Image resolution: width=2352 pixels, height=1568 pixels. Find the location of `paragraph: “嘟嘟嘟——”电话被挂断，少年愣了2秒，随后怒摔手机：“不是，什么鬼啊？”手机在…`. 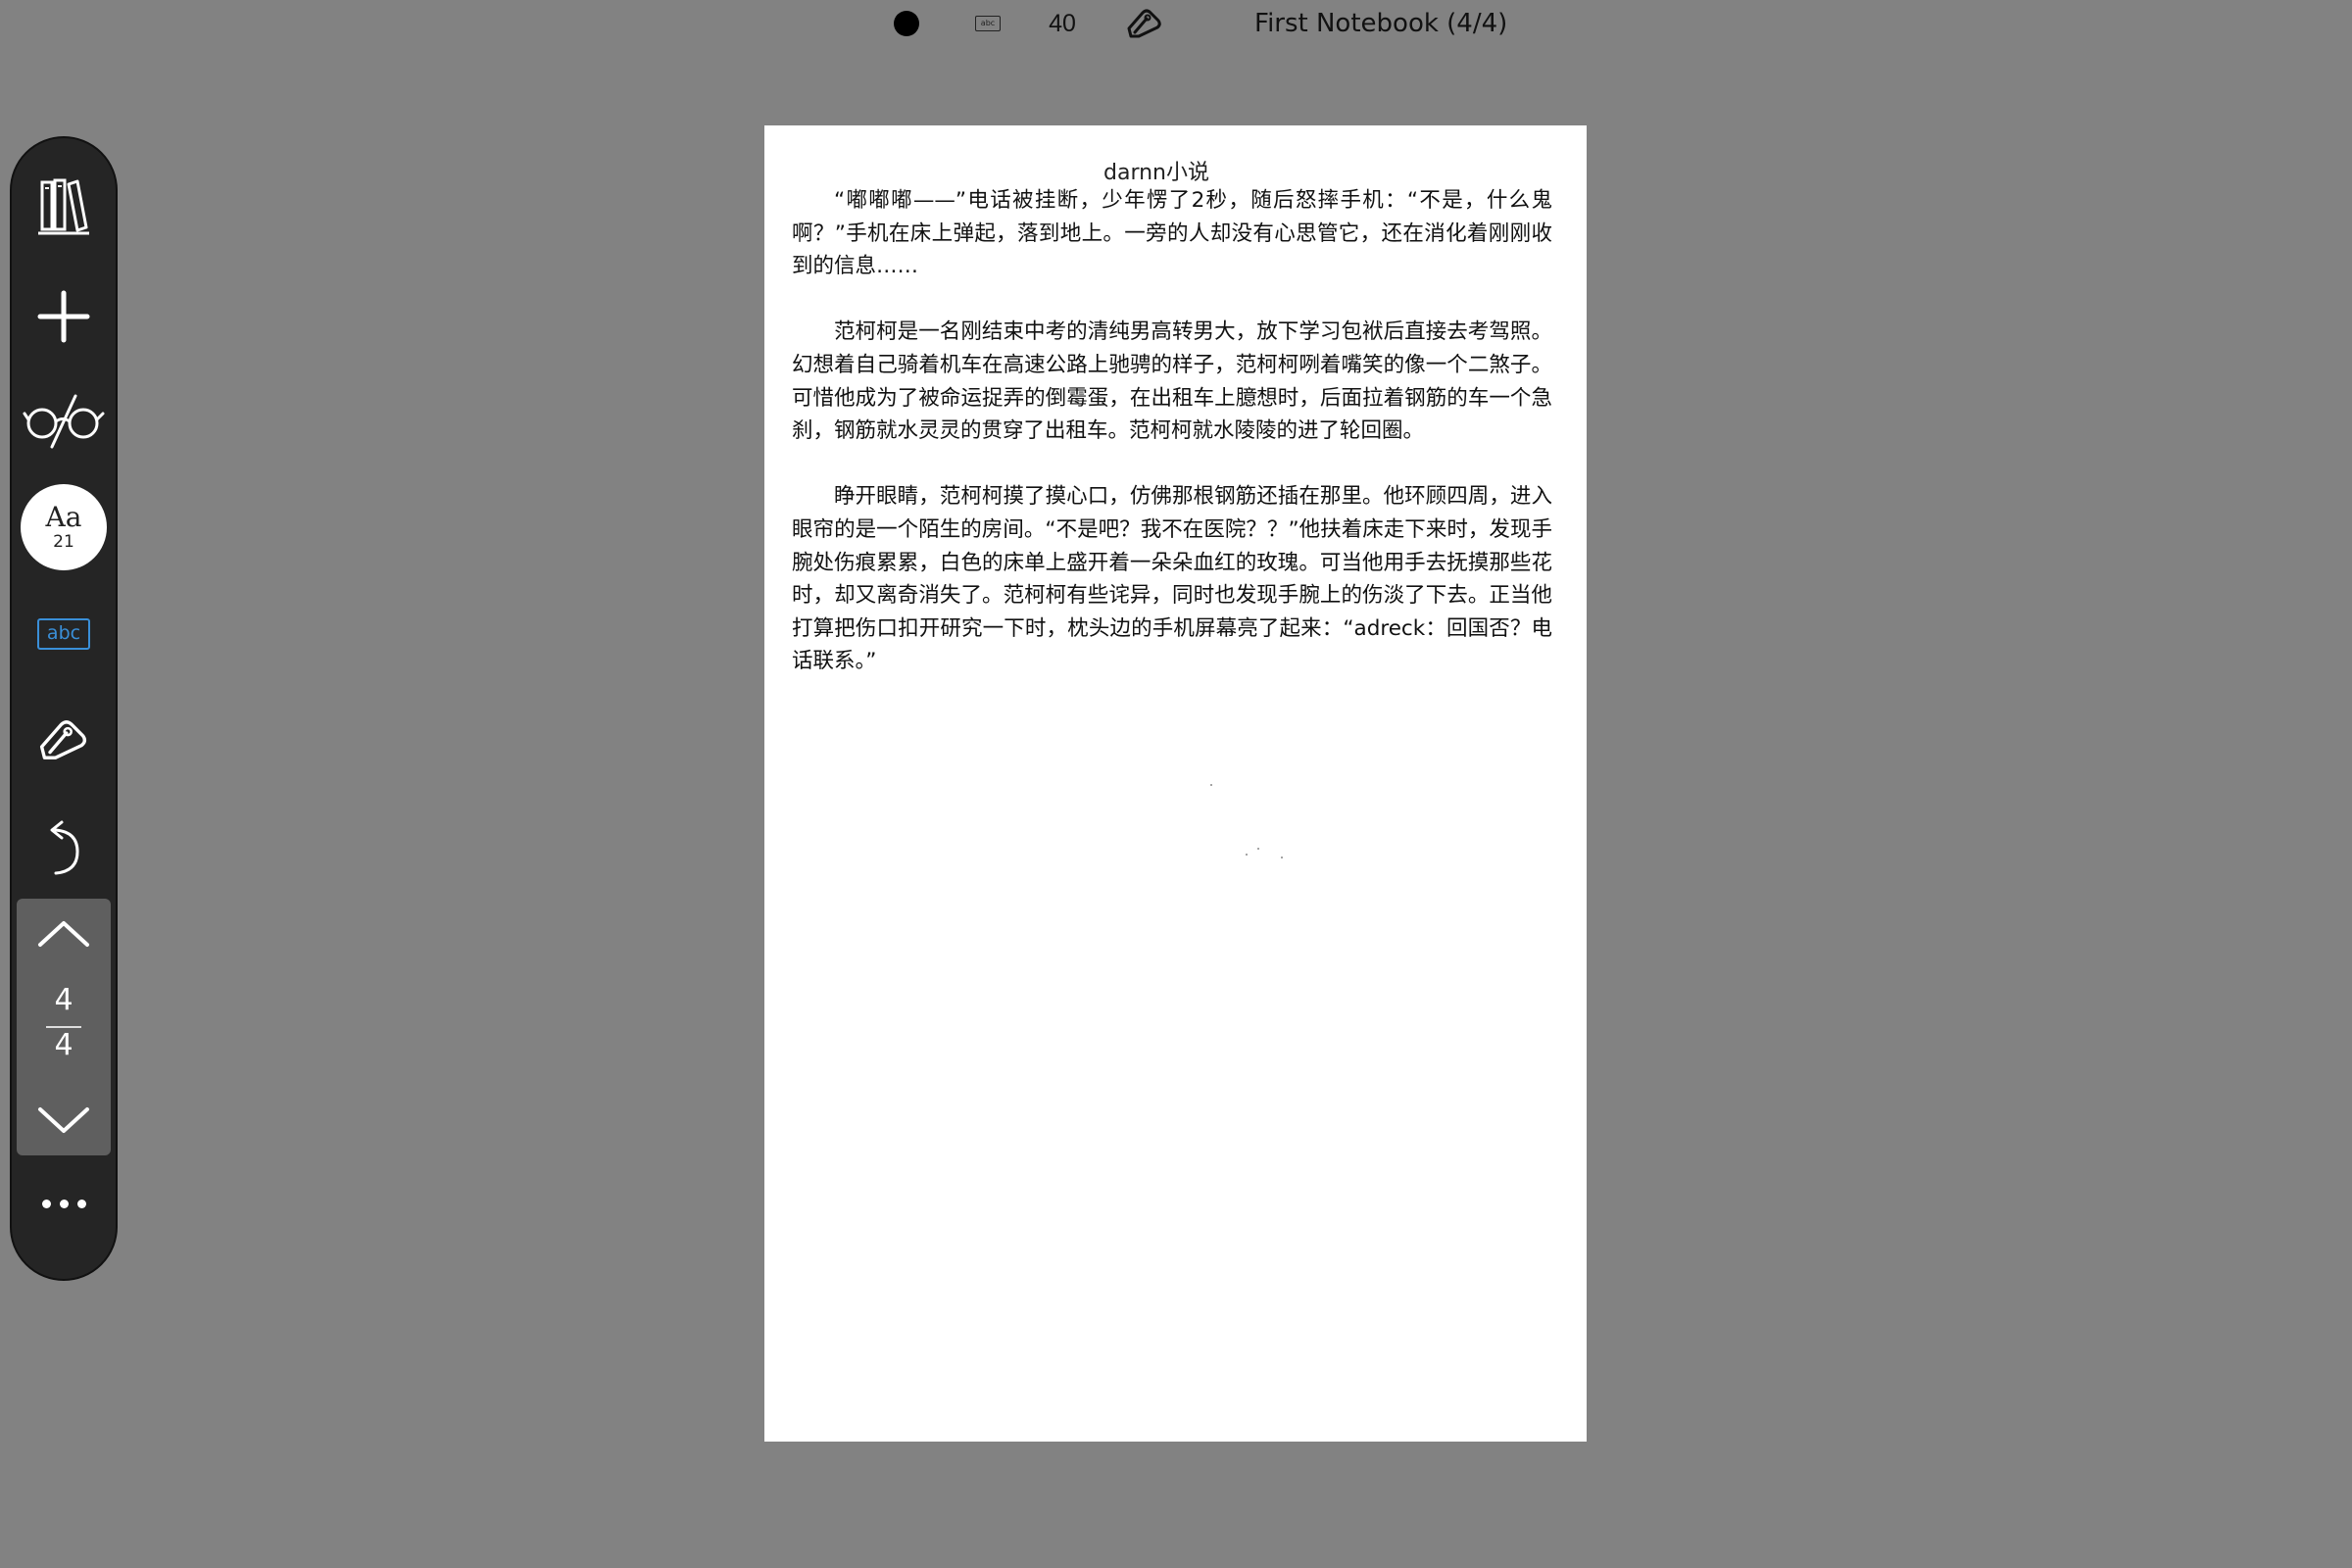

paragraph: “嘟嘟嘟——”电话被挂断，少年愣了2秒，随后怒摔手机：“不是，什么鬼啊？”手机在… is located at coordinates (1172, 233).